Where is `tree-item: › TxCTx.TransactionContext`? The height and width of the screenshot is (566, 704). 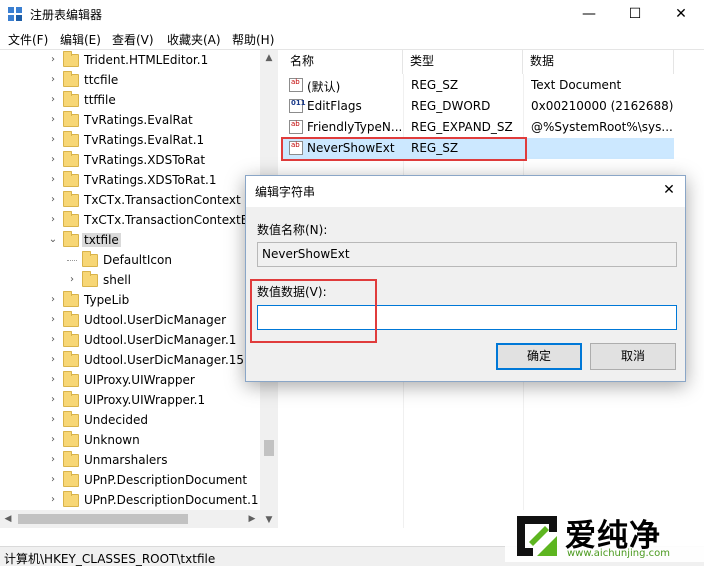 tree-item: › TxCTx.TransactionContext is located at coordinates (130, 201).